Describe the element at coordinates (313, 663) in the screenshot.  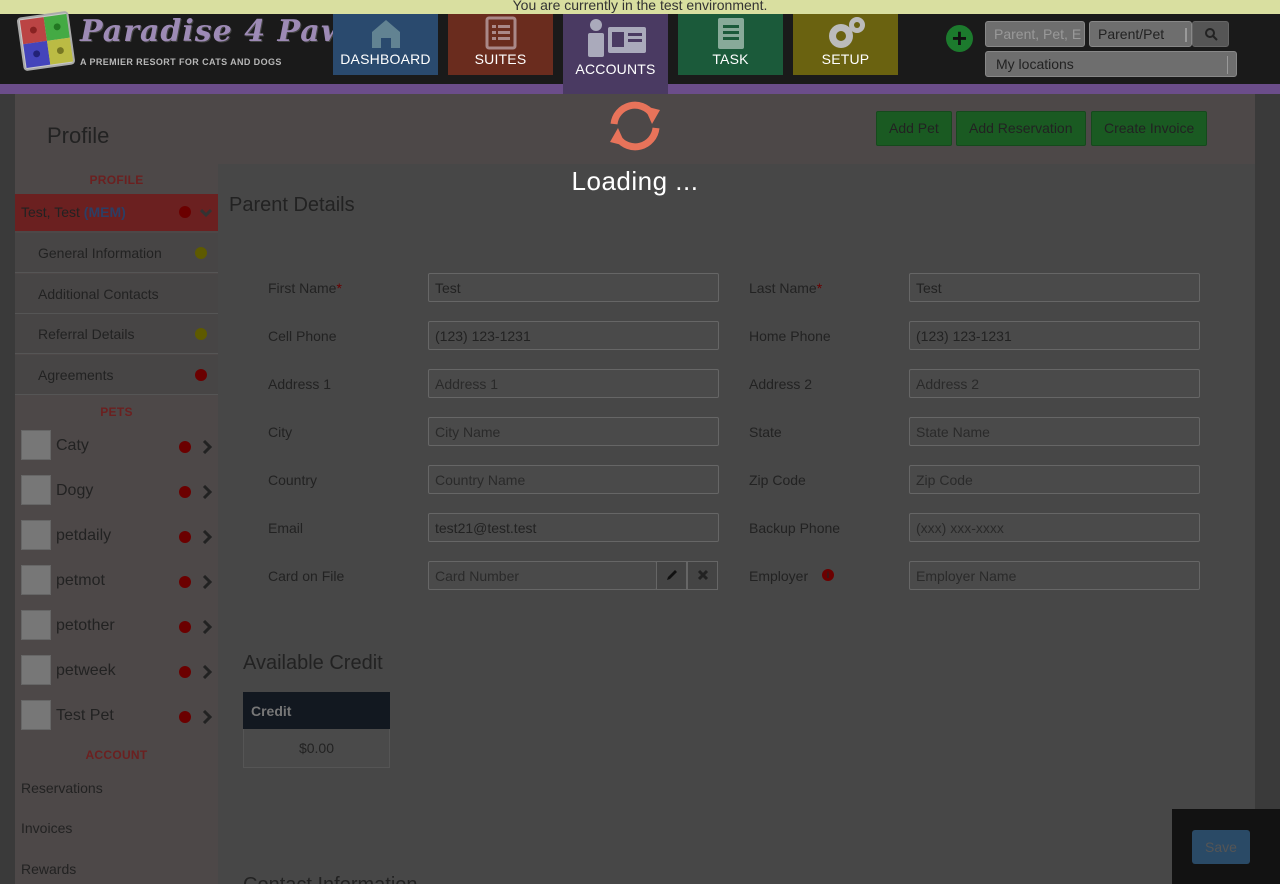
I see `available-credit-title: Available Credit` at that location.